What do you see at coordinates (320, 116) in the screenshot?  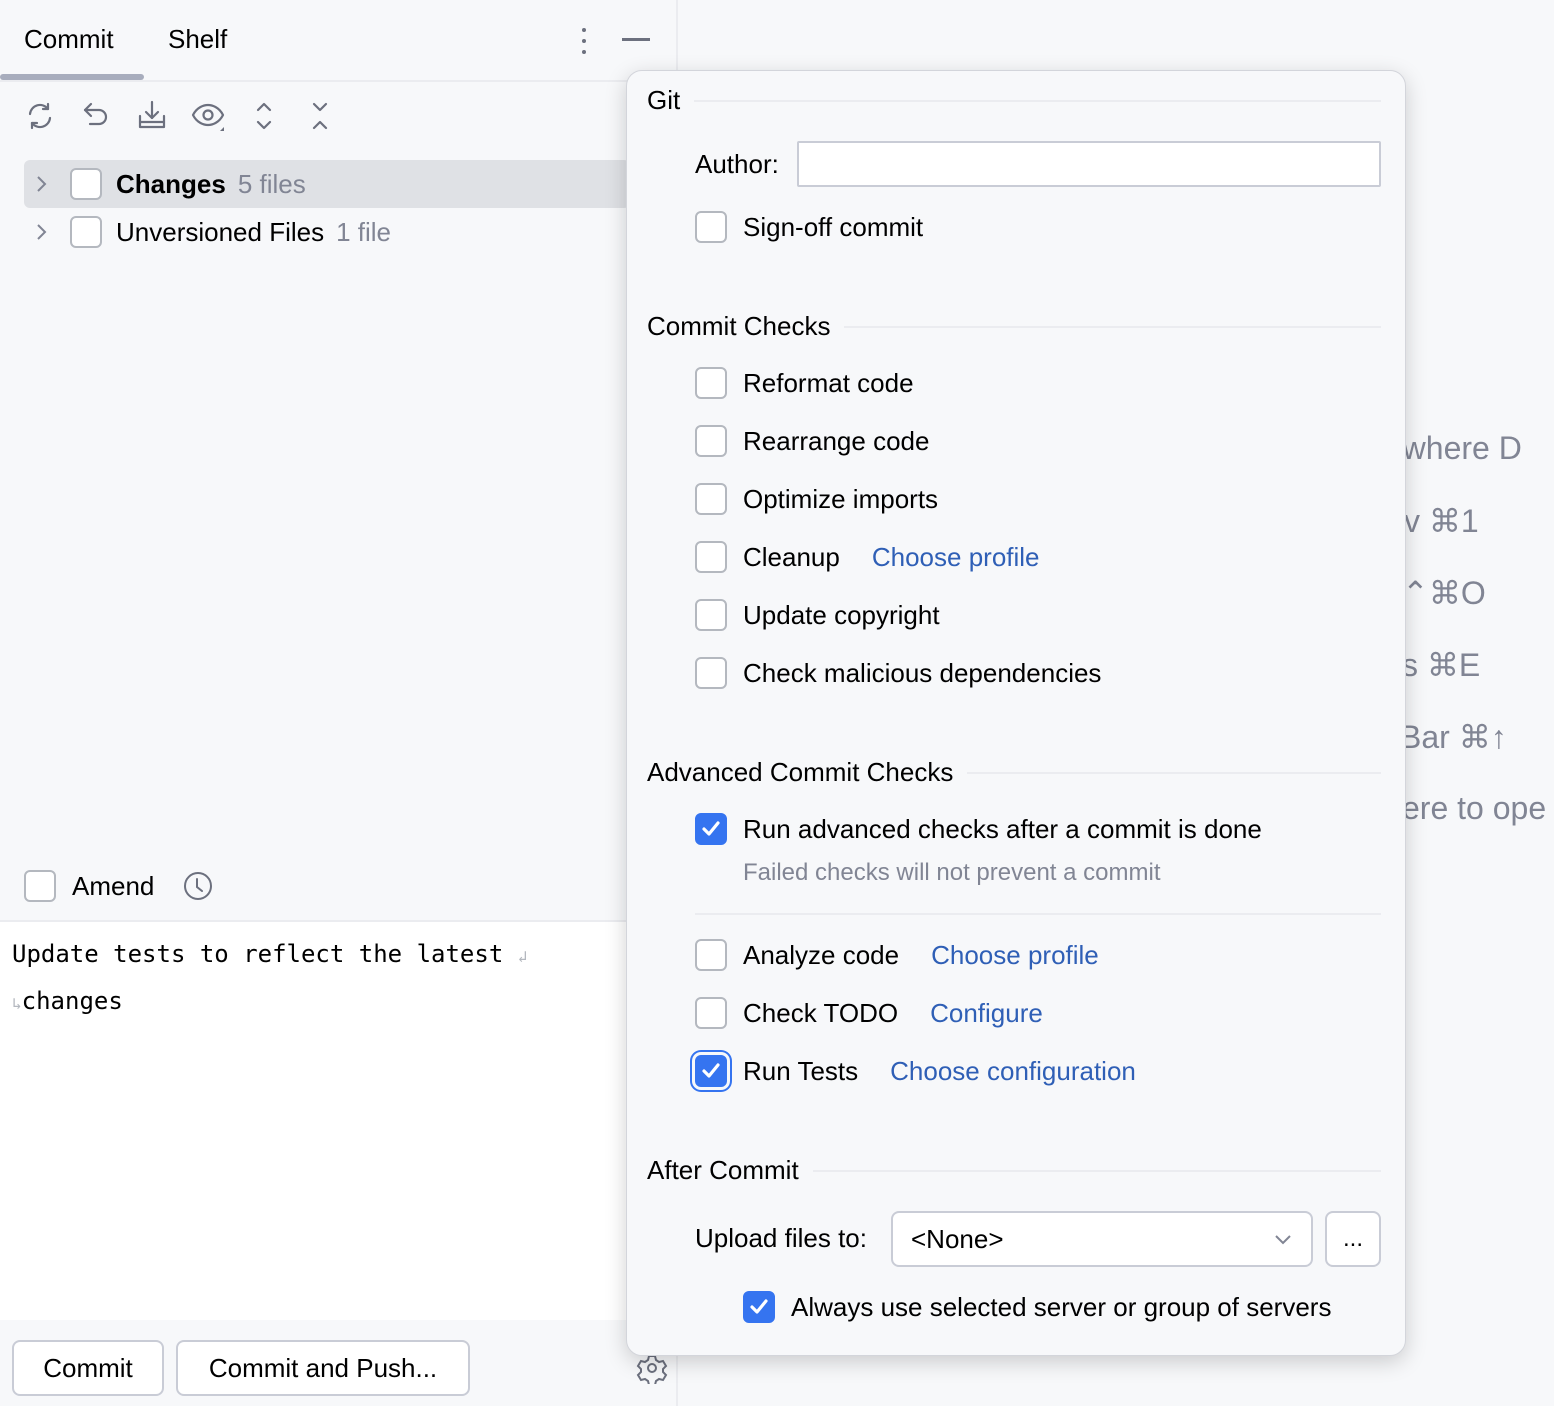 I see `collapse-all-icon` at bounding box center [320, 116].